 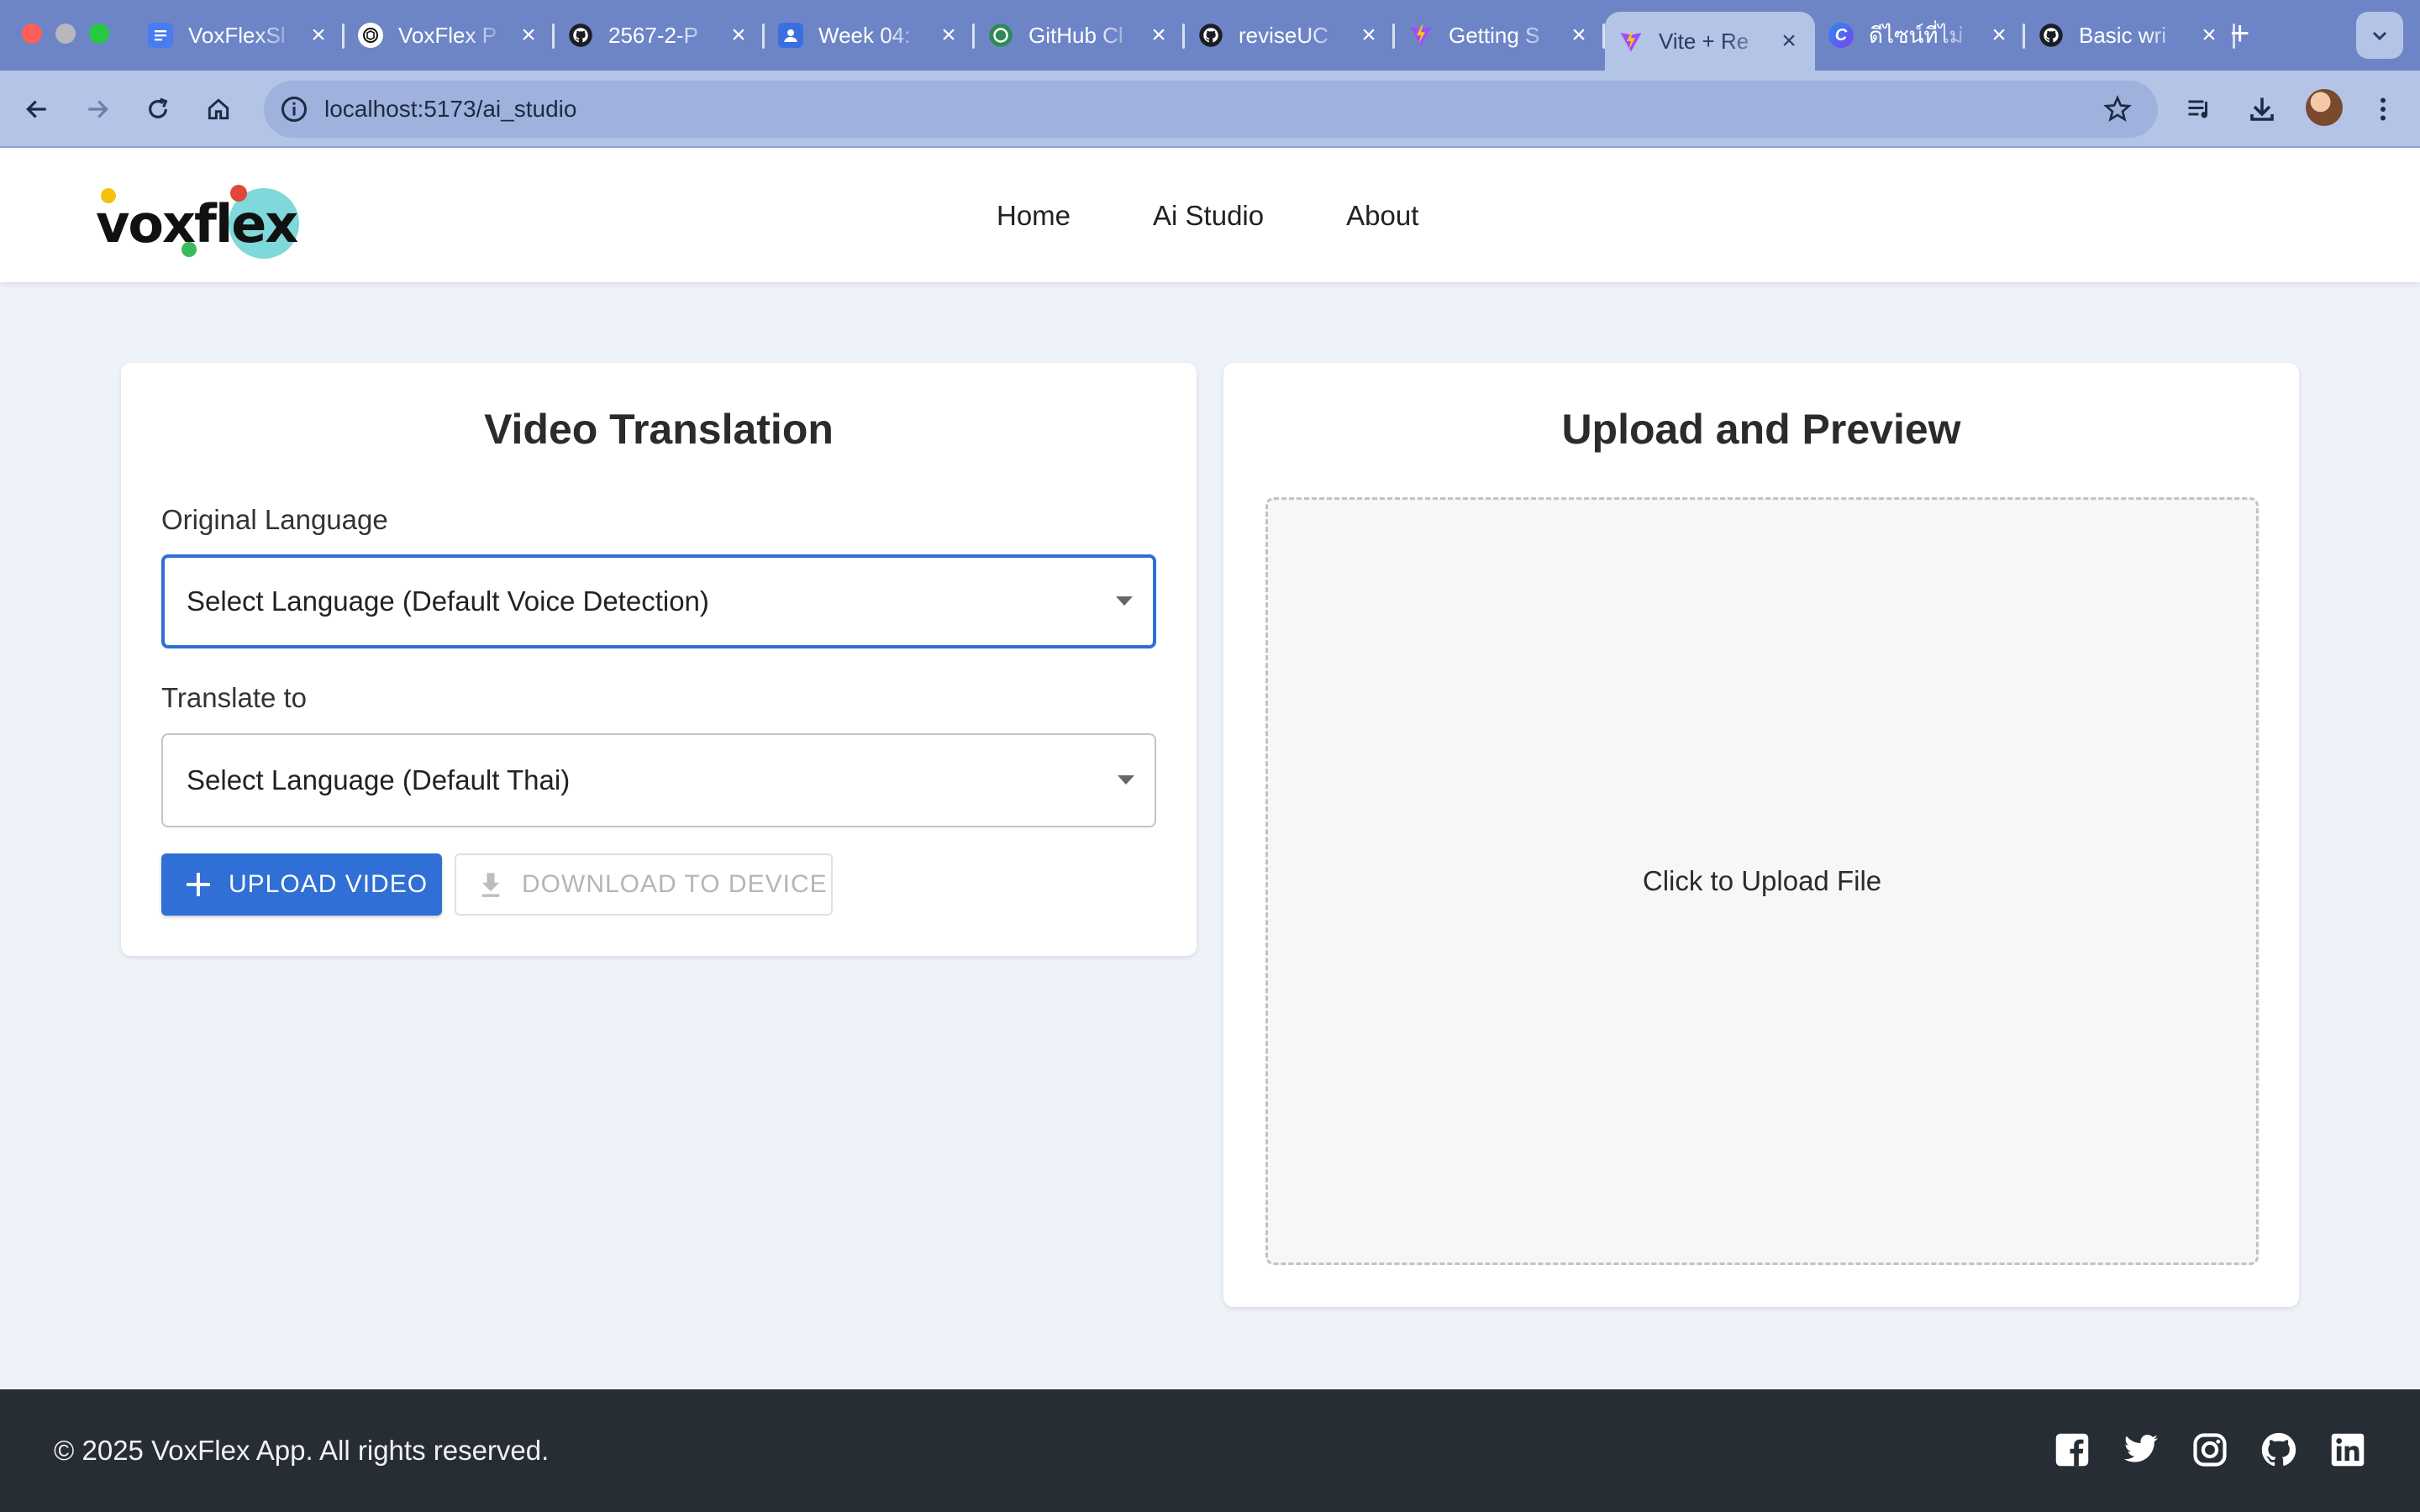 I want to click on docs-icon, so click(x=161, y=35).